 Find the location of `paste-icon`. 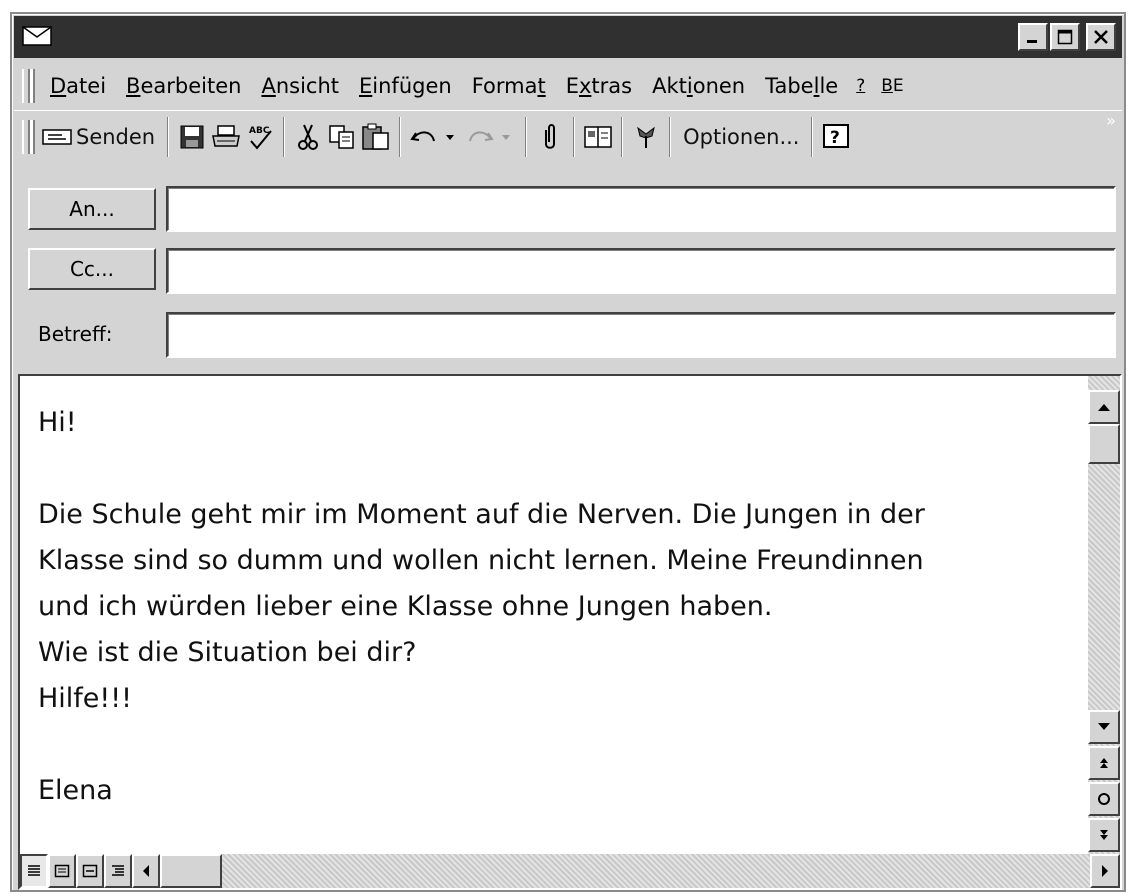

paste-icon is located at coordinates (375, 136).